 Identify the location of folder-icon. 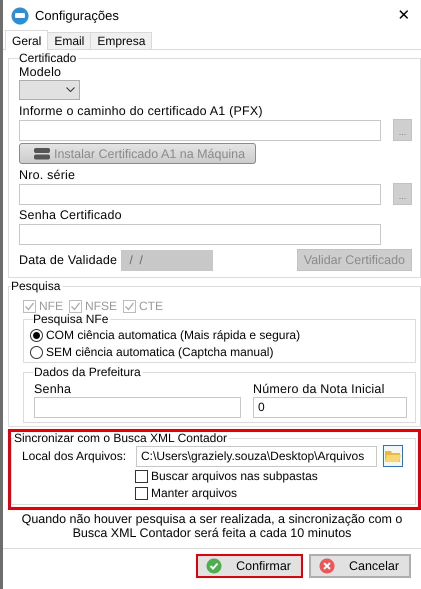
(393, 456).